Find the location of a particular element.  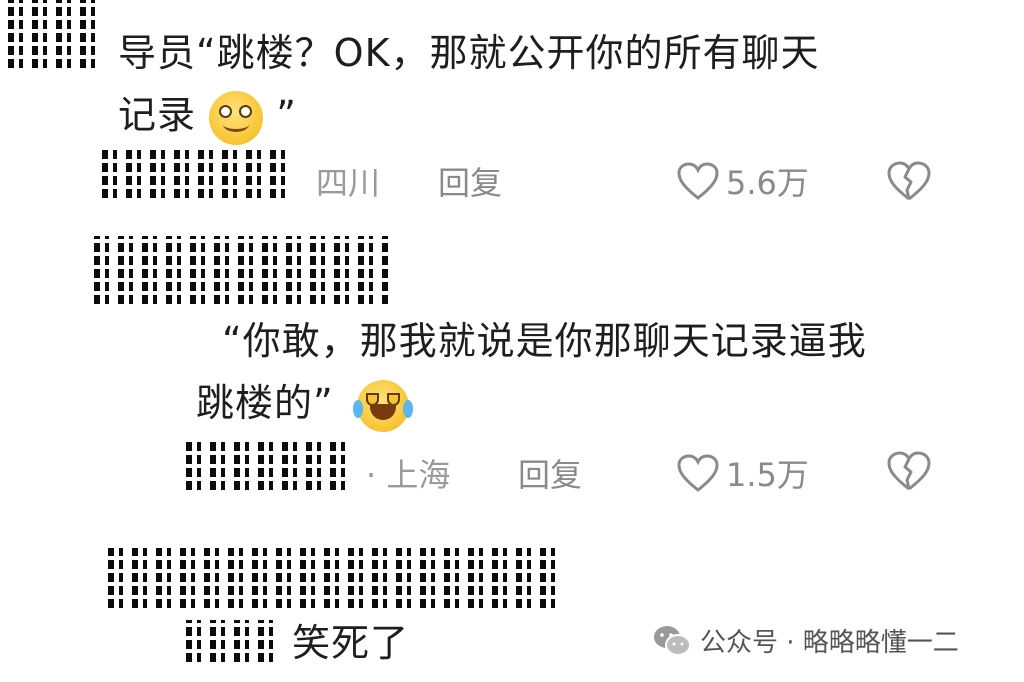

comment-2-like-button: 1.5万 is located at coordinates (742, 473).